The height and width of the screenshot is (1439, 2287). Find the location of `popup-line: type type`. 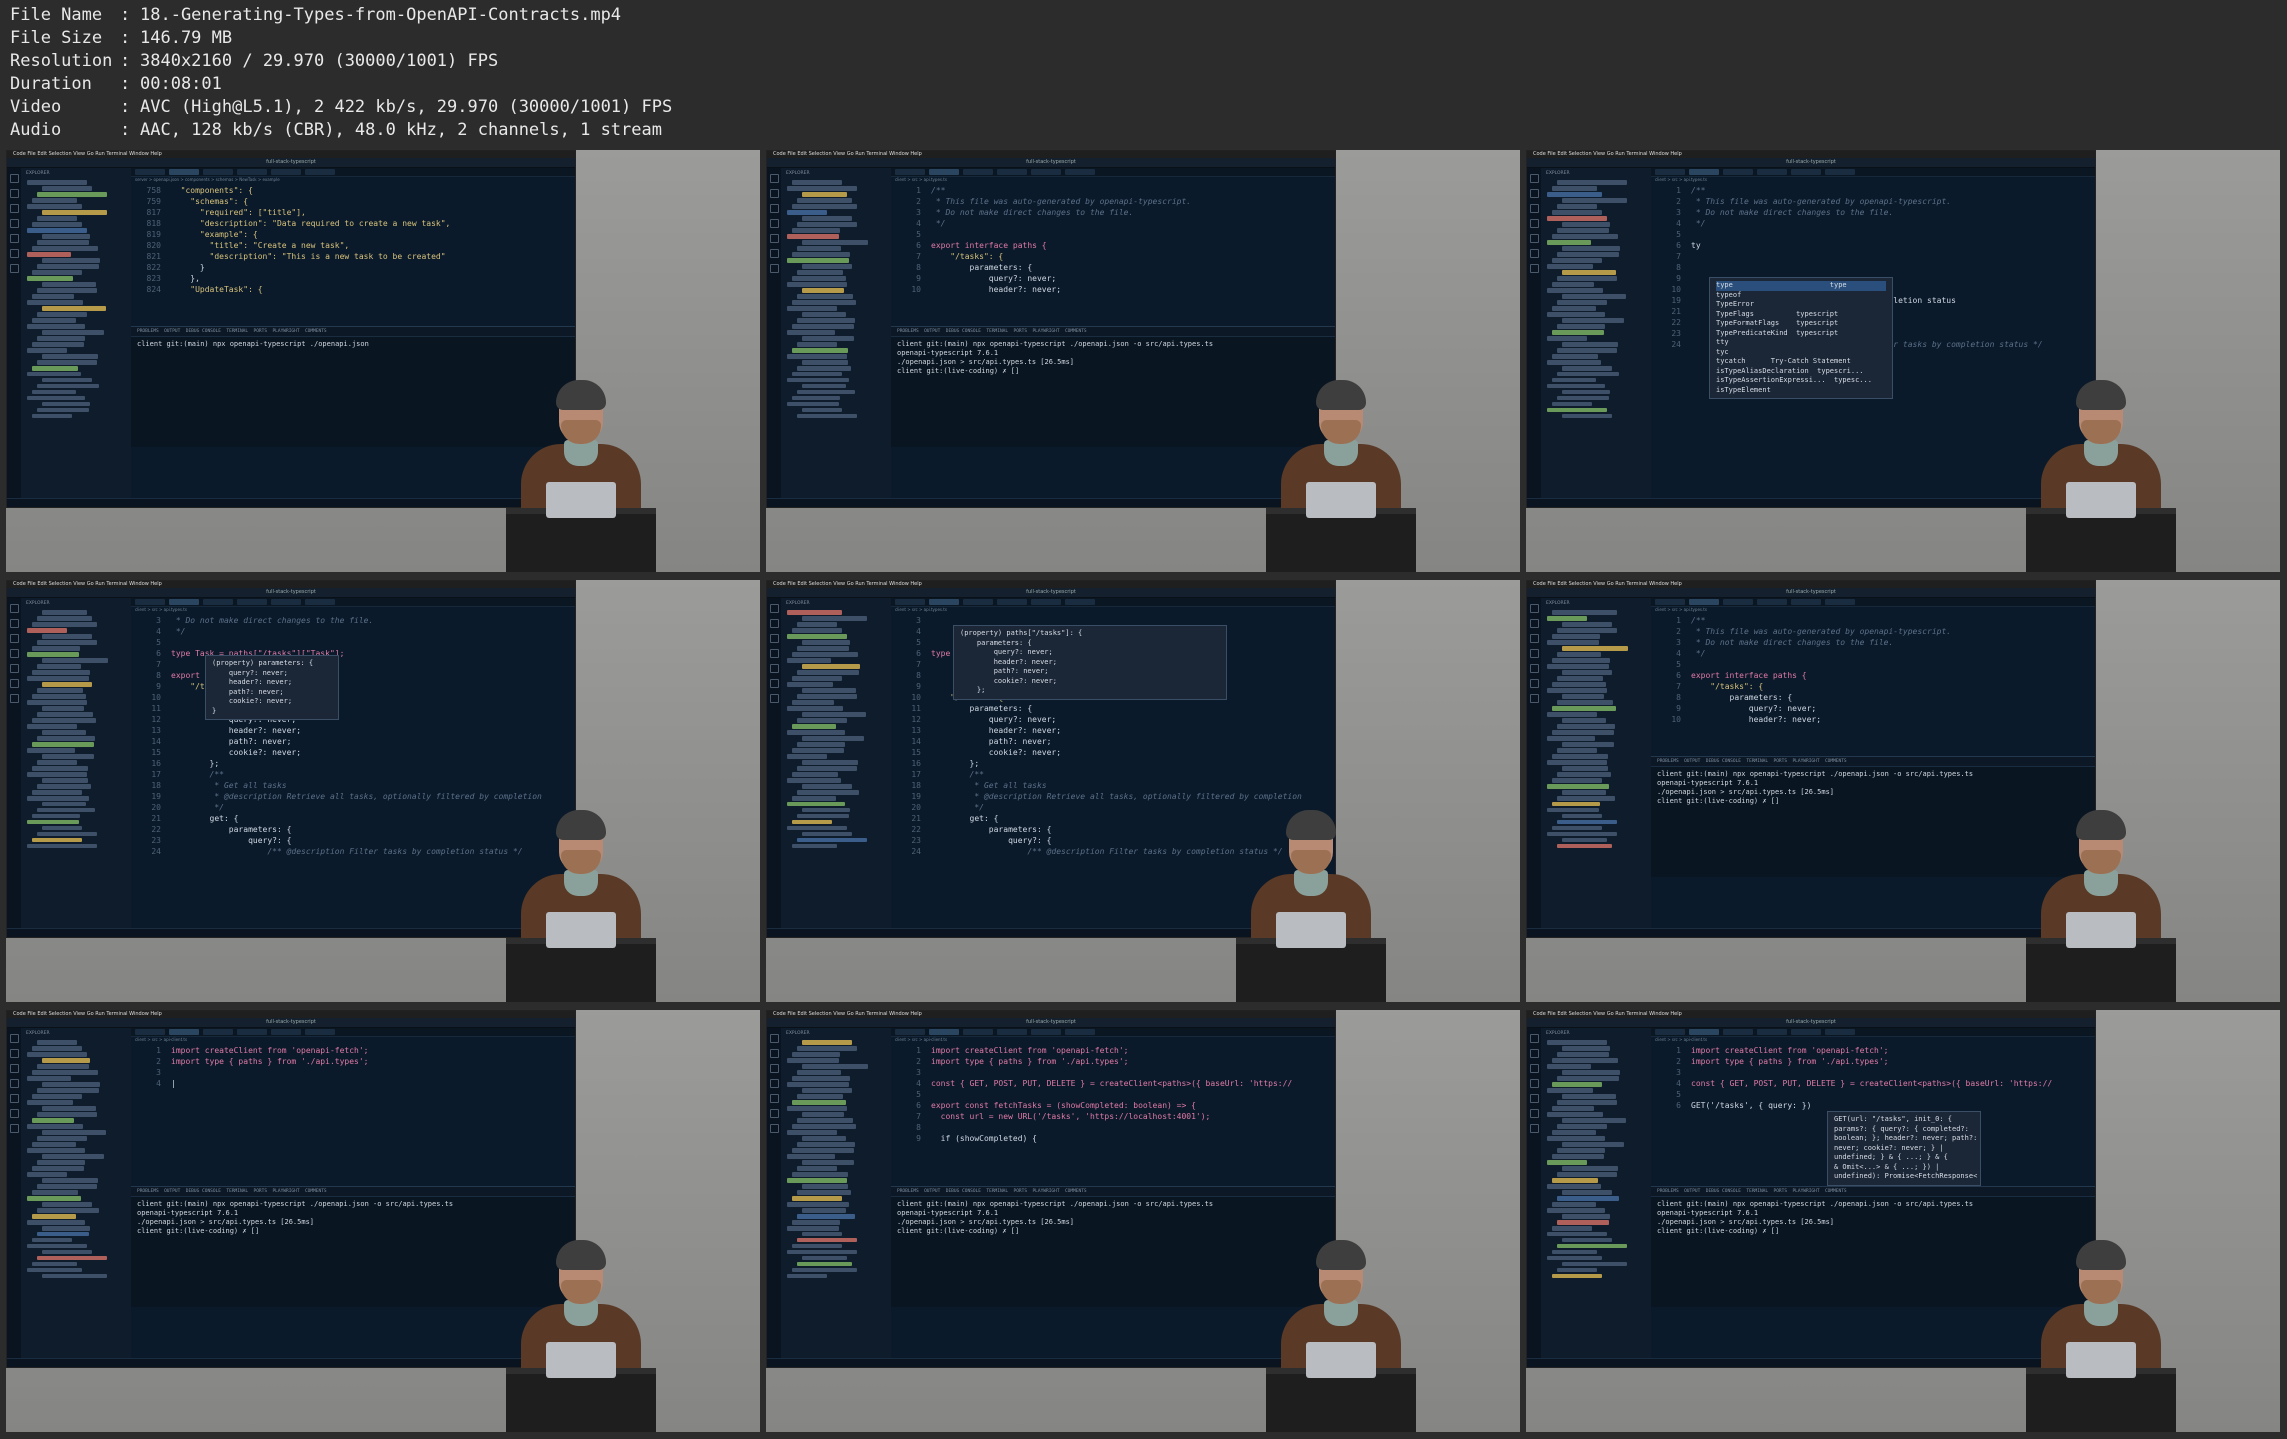

popup-line: type type is located at coordinates (1801, 286).